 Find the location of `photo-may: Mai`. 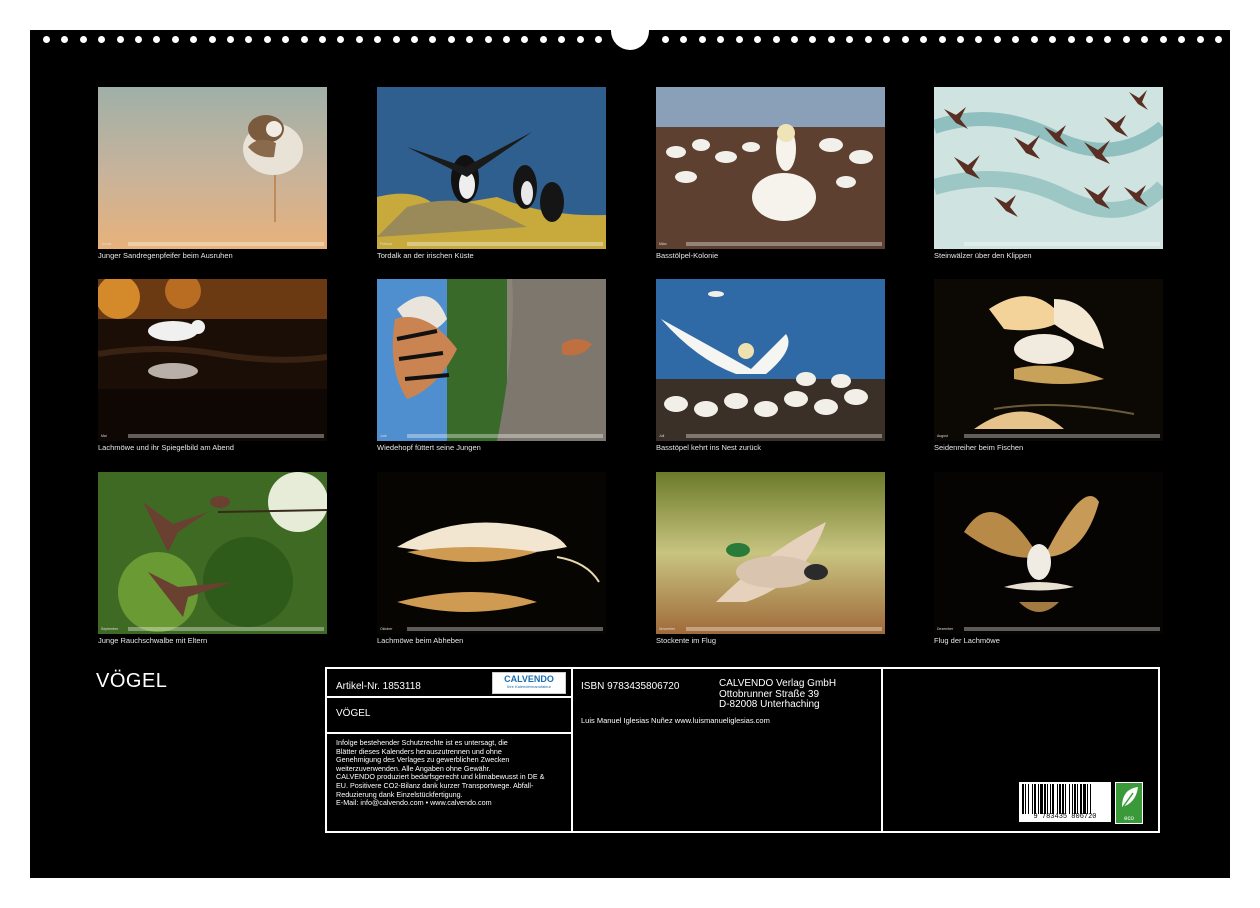

photo-may: Mai is located at coordinates (212, 360).